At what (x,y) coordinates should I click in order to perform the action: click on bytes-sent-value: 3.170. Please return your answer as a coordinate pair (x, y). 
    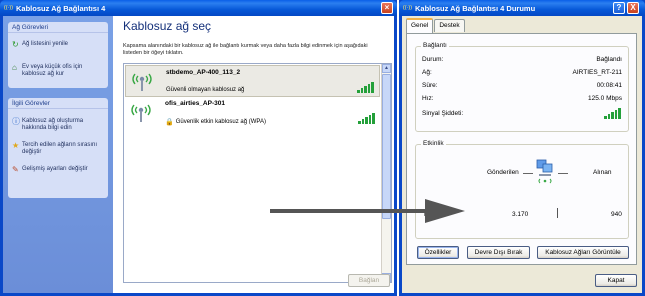
    Looking at the image, I should click on (520, 214).